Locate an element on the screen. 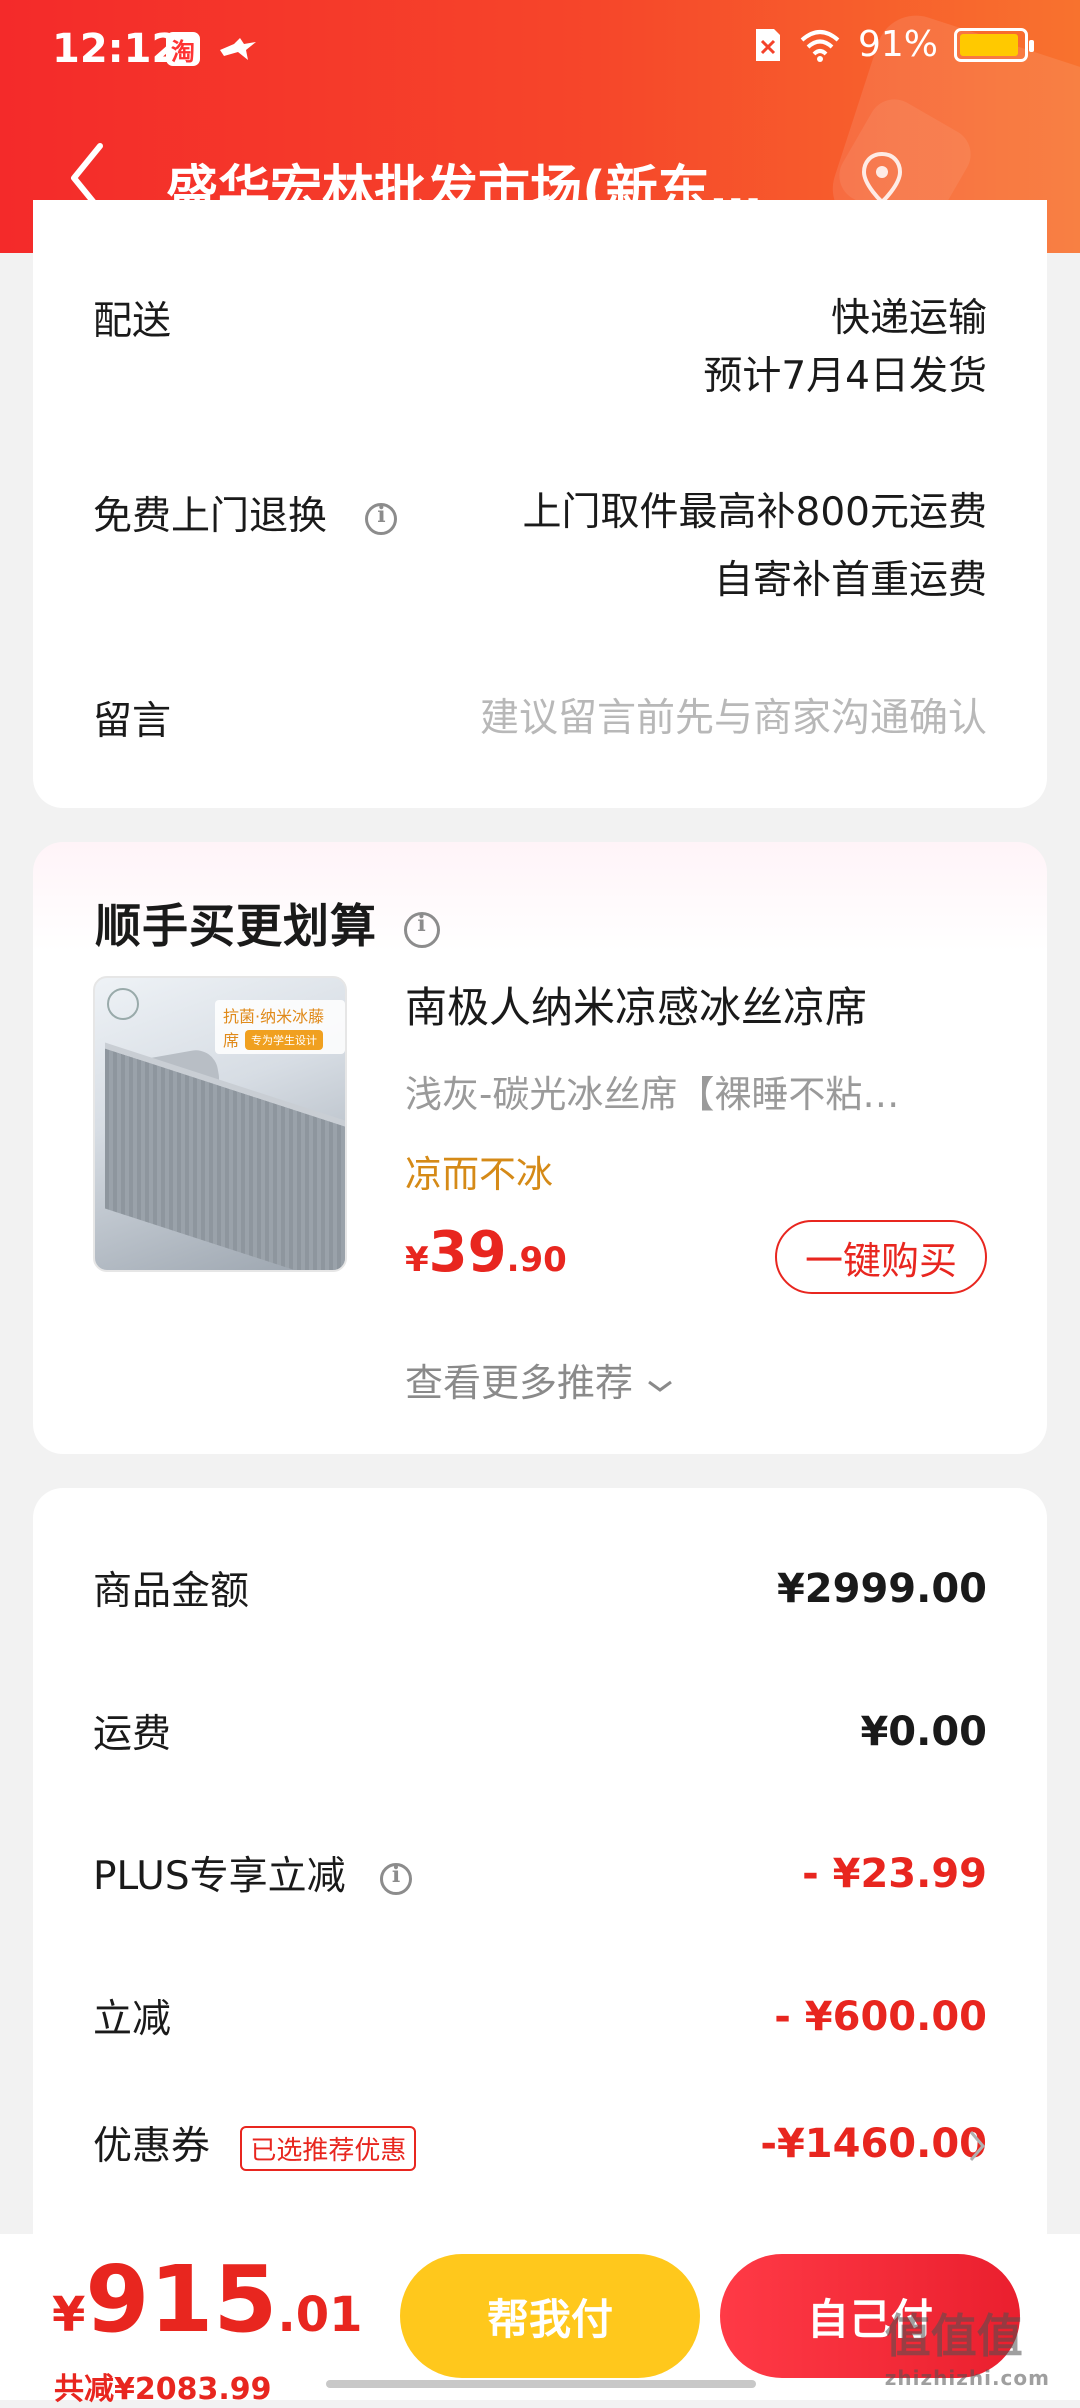 This screenshot has height=2408, width=1080. product-tag: 凉而不冰 is located at coordinates (479, 1174).